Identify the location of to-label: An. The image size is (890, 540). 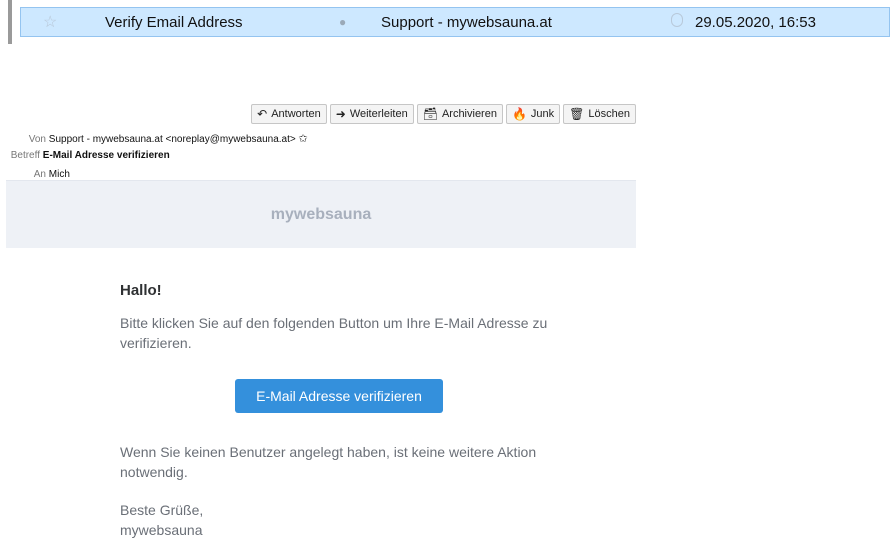
(39, 174).